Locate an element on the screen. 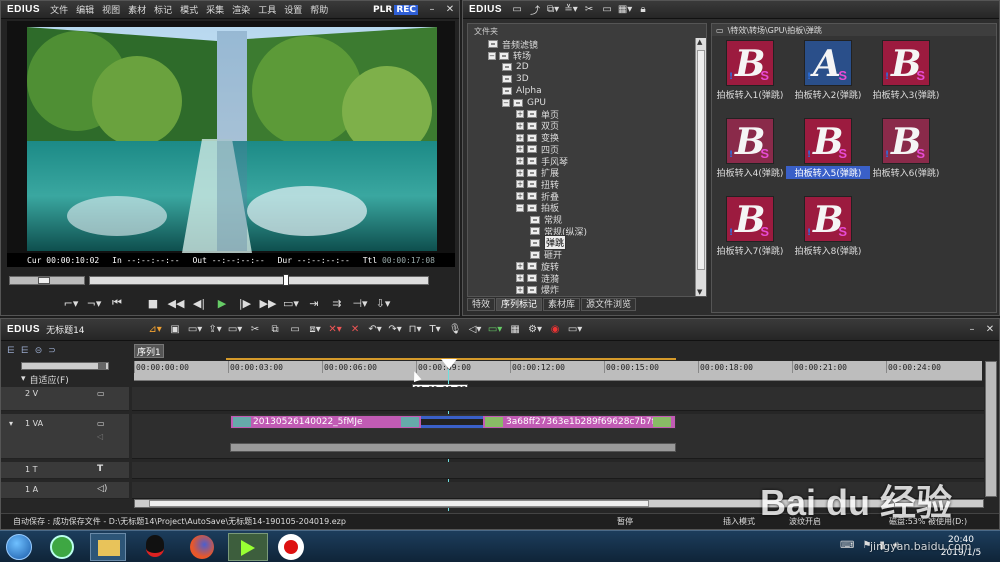  open-project-icon: ▣ is located at coordinates (175, 330).